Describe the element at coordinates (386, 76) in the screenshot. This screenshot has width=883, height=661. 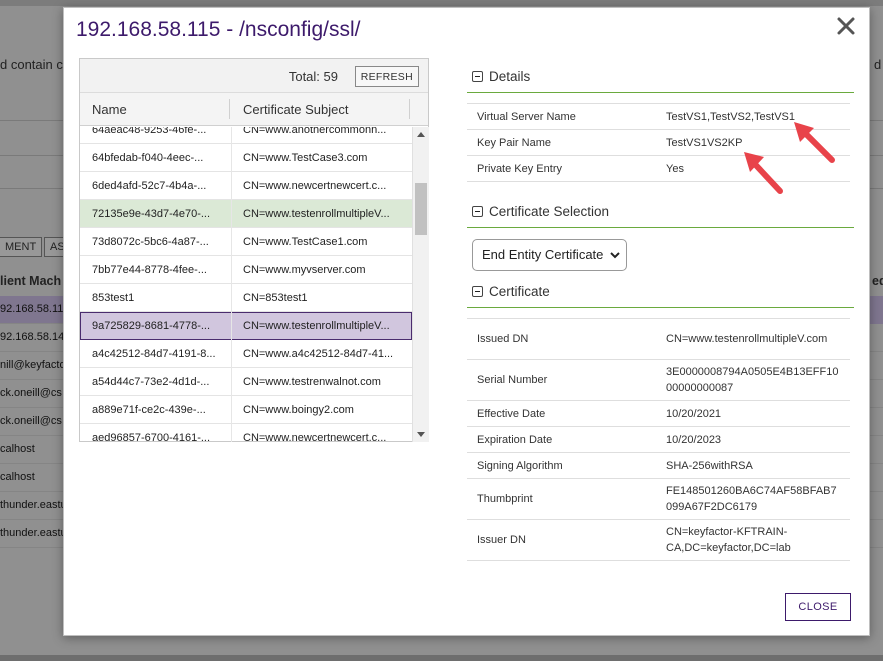
I see `refresh-button: REFRESH` at that location.